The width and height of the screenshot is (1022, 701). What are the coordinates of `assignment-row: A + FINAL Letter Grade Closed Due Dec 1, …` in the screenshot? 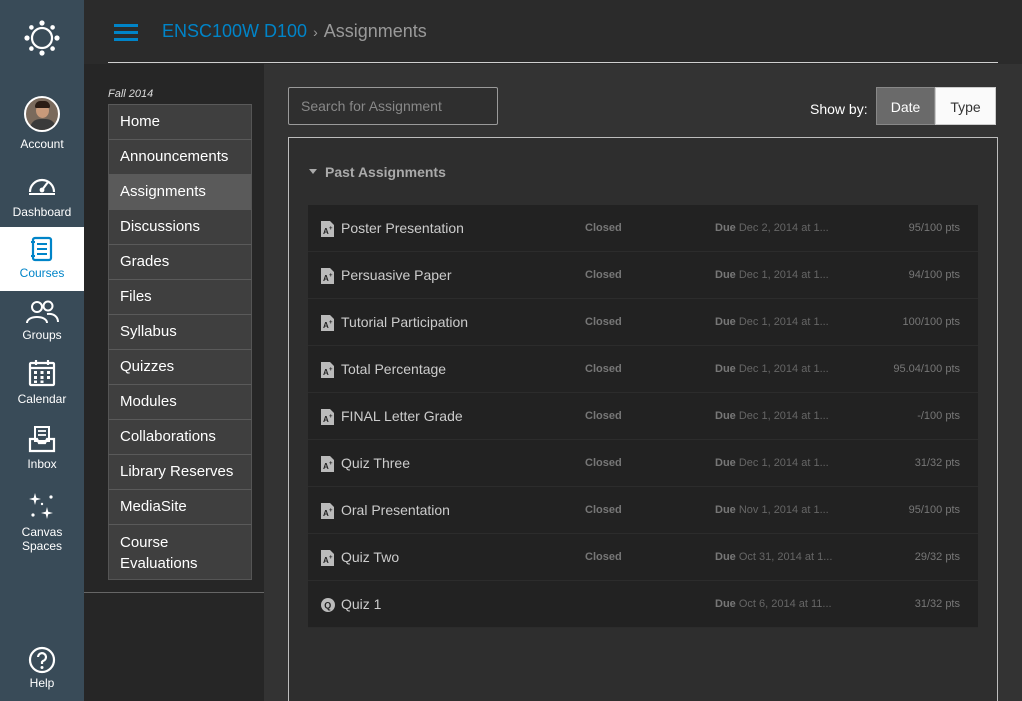 It's located at (643, 416).